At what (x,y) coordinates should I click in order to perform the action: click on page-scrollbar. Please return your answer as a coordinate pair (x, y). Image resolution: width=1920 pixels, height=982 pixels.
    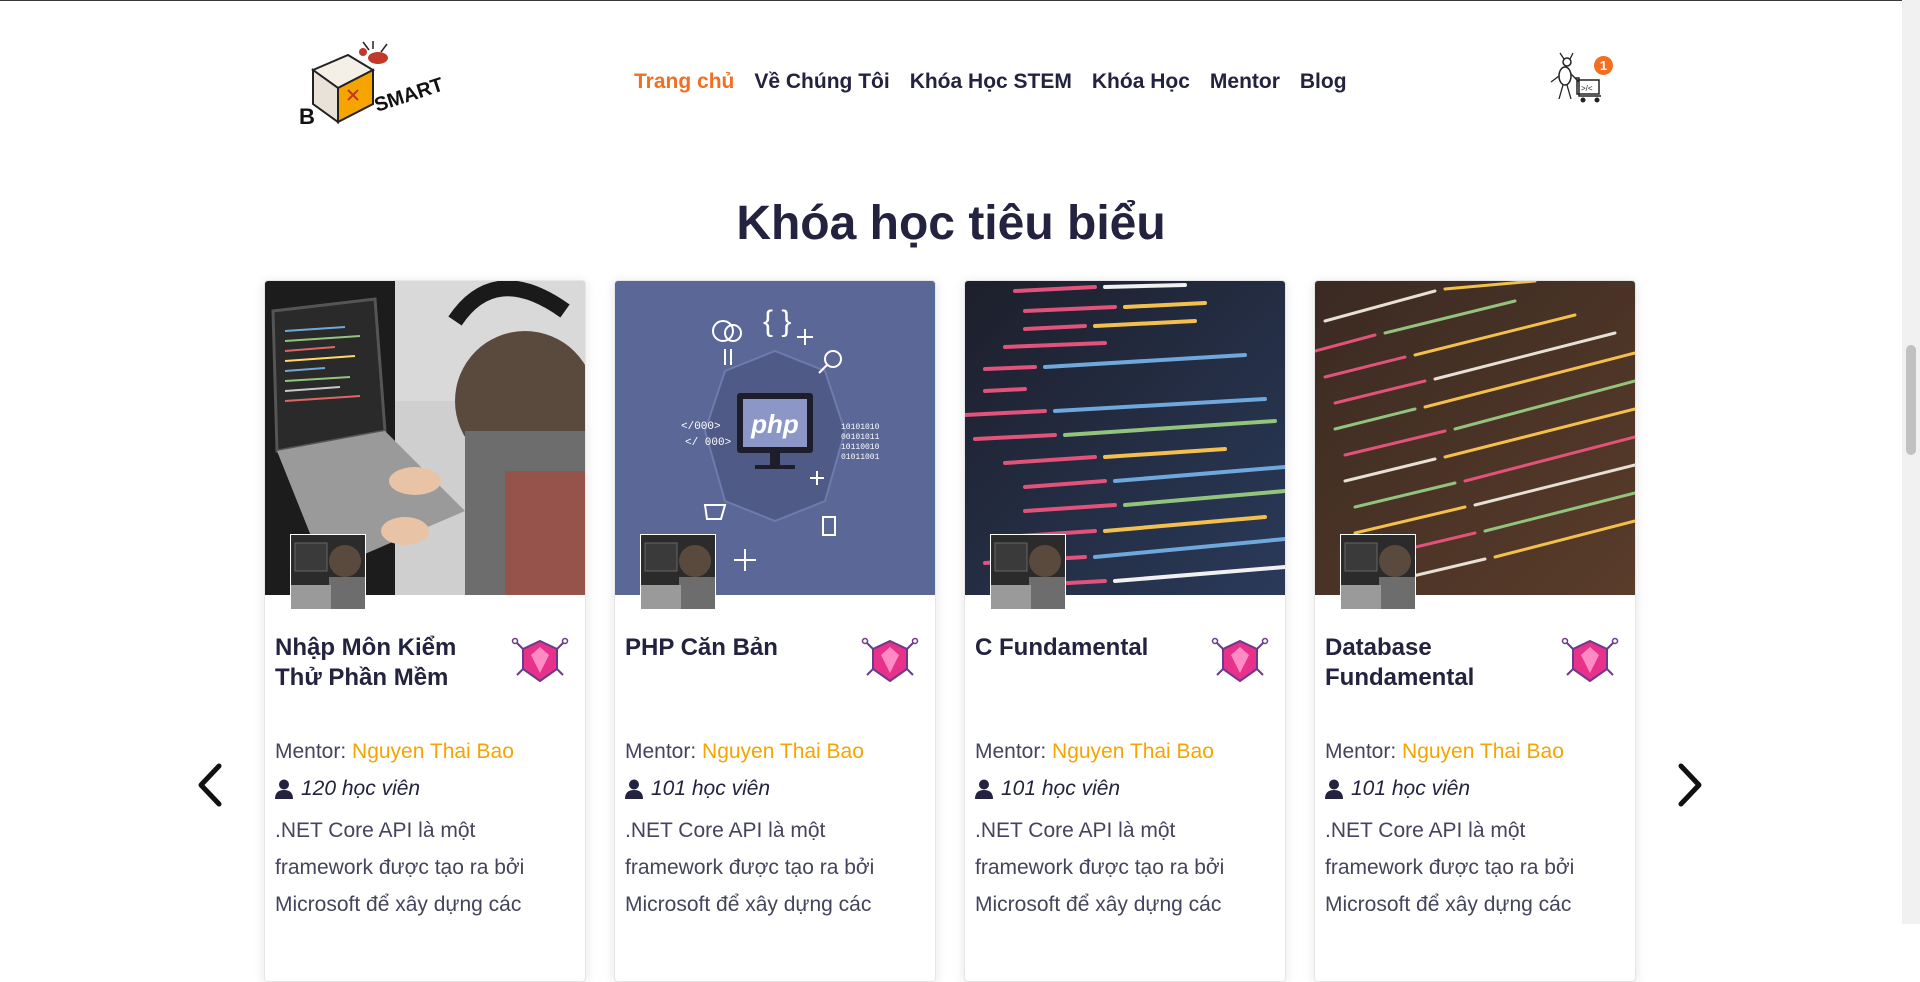
    Looking at the image, I should click on (1911, 462).